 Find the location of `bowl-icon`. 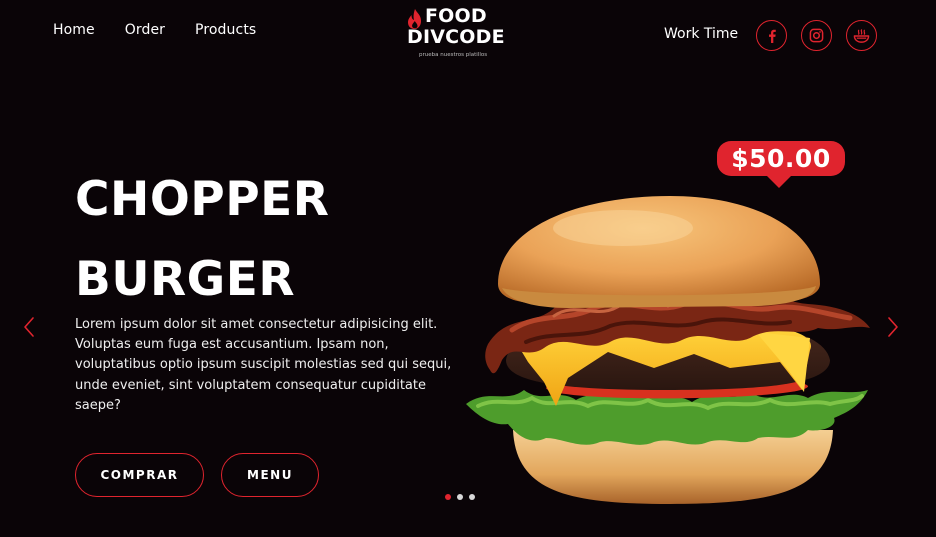

bowl-icon is located at coordinates (861, 35).